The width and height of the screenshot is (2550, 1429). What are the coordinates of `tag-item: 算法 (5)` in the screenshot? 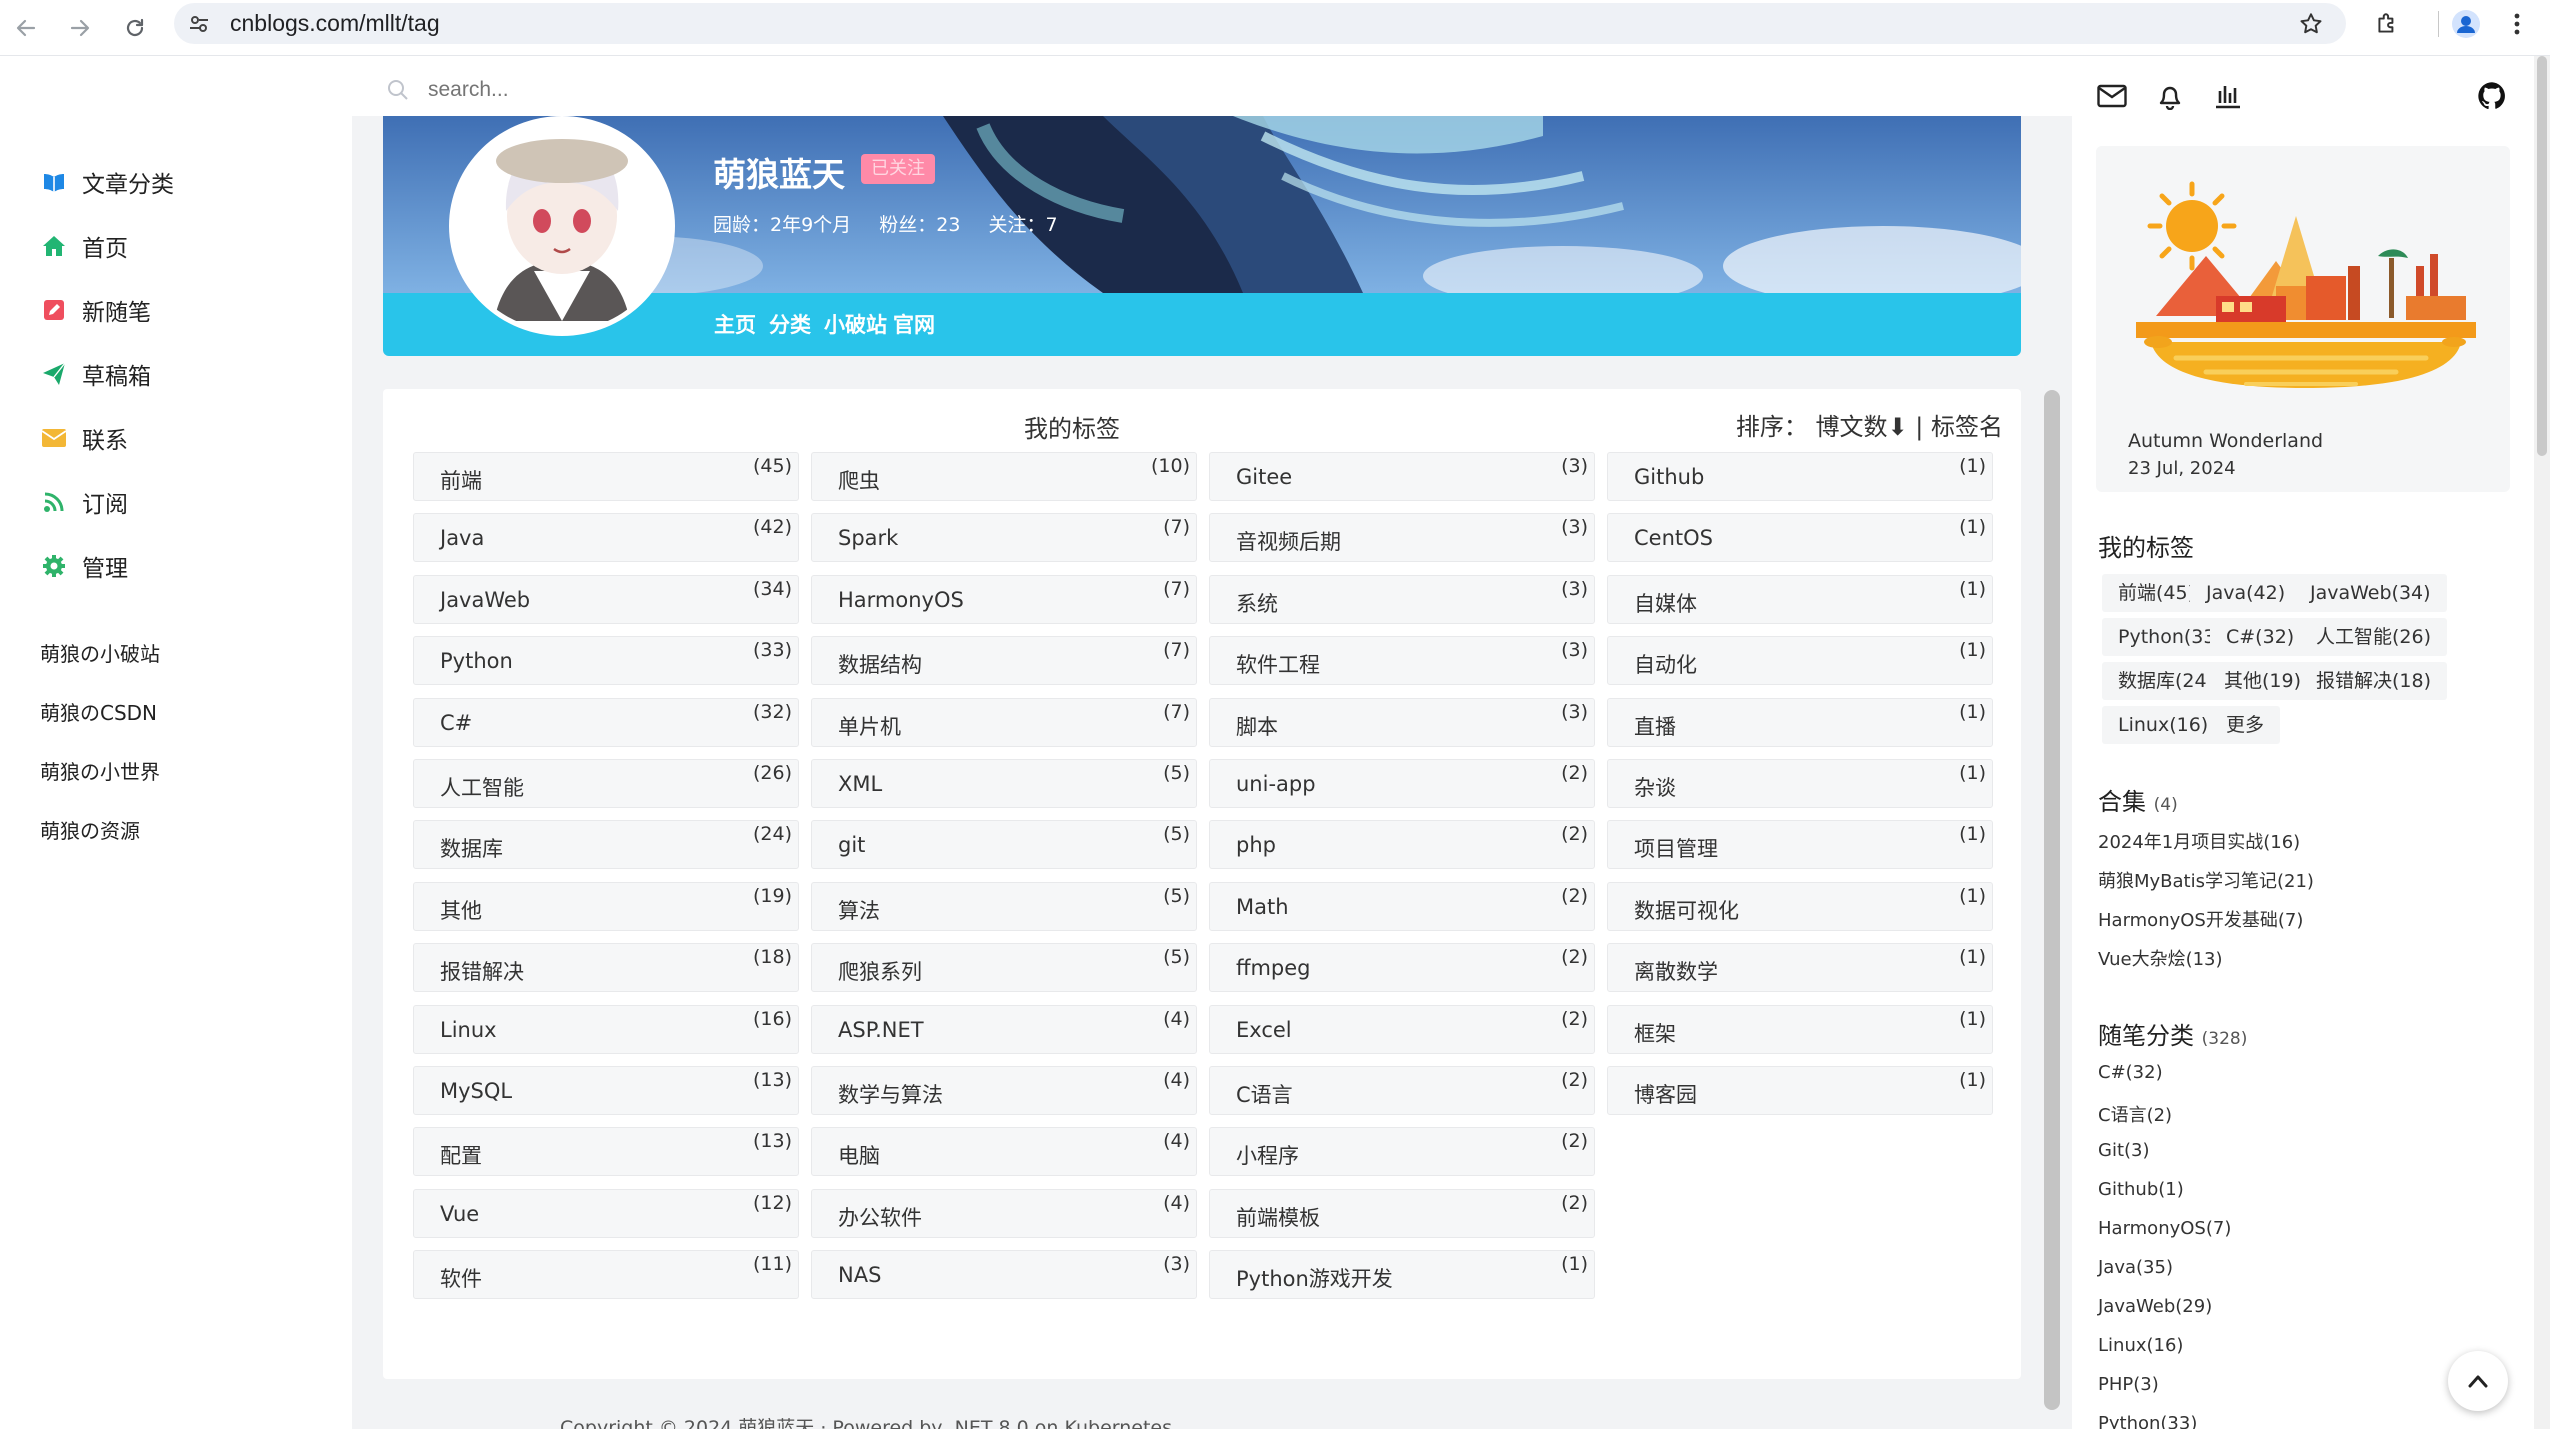 It's located at (1004, 906).